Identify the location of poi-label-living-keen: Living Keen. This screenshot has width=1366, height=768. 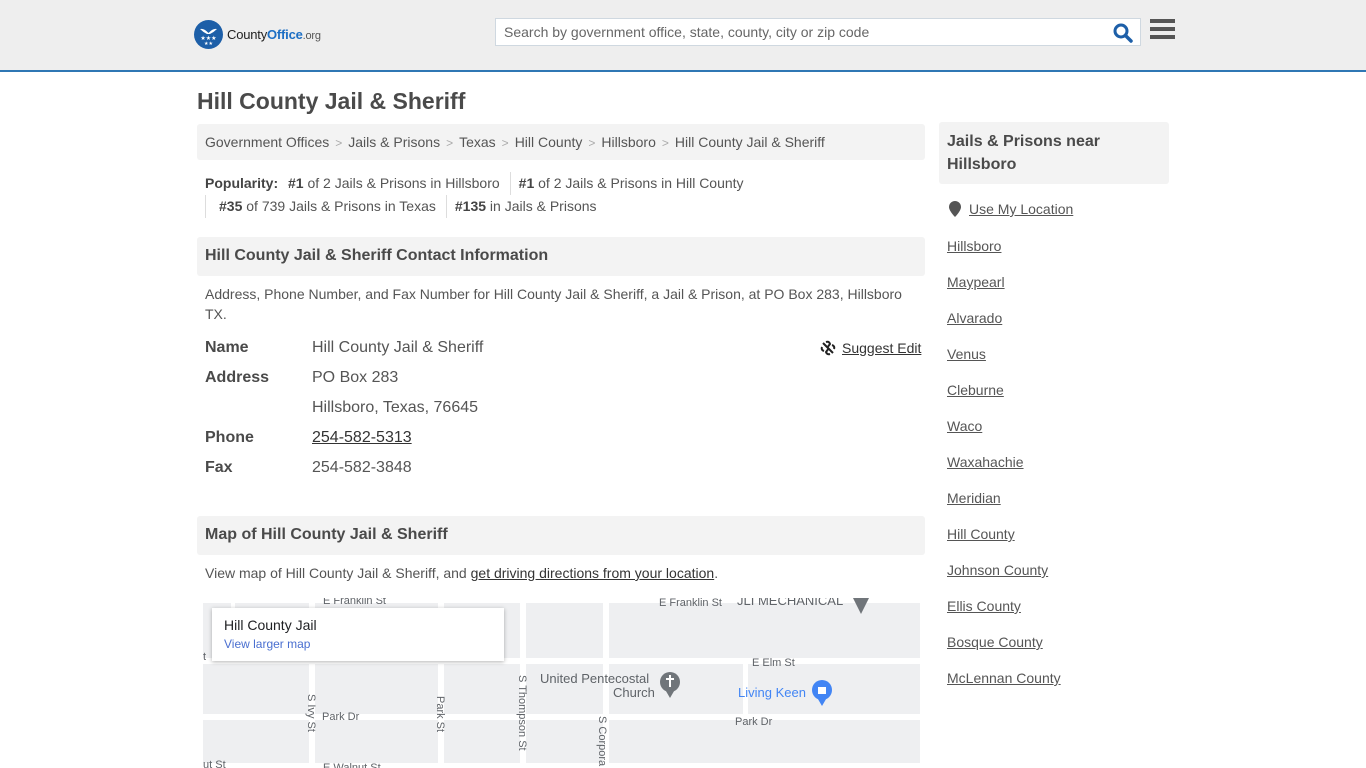
(772, 692).